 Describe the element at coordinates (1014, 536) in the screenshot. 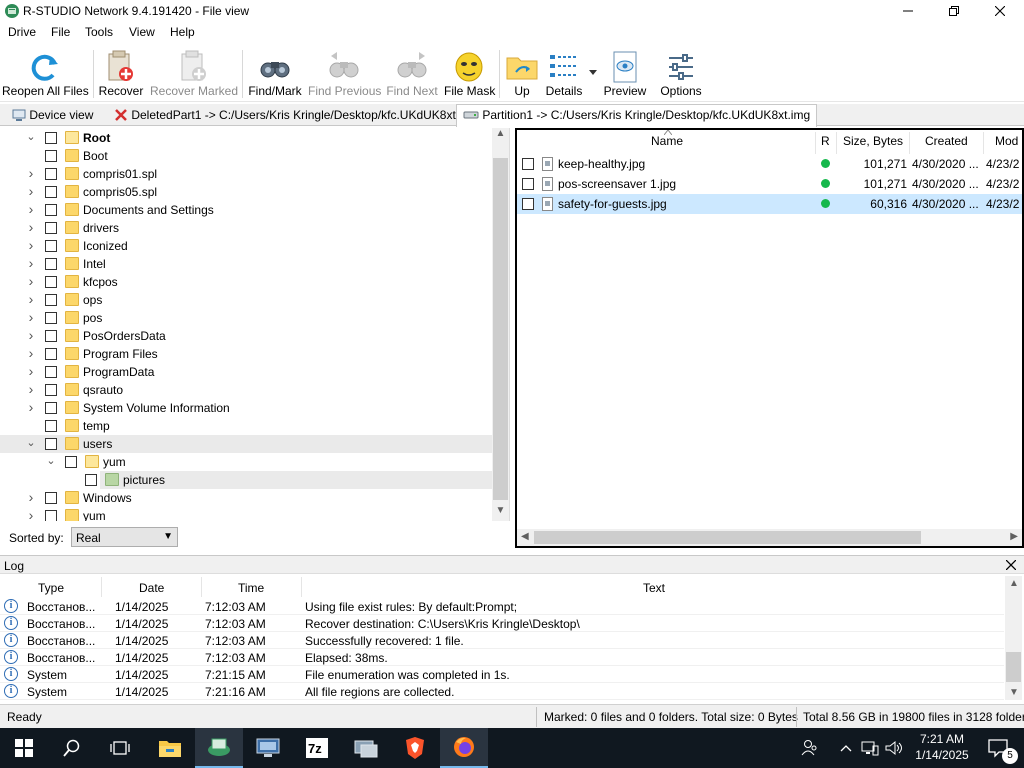

I see `scroll-right-arrow-icon: ▶` at that location.